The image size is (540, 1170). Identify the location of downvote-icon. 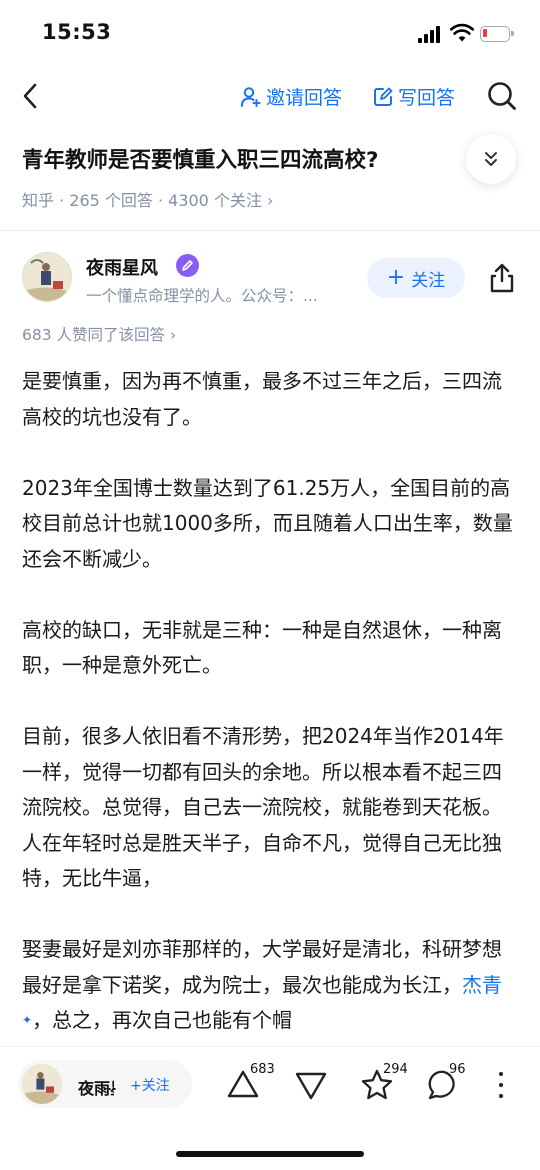
(311, 1085).